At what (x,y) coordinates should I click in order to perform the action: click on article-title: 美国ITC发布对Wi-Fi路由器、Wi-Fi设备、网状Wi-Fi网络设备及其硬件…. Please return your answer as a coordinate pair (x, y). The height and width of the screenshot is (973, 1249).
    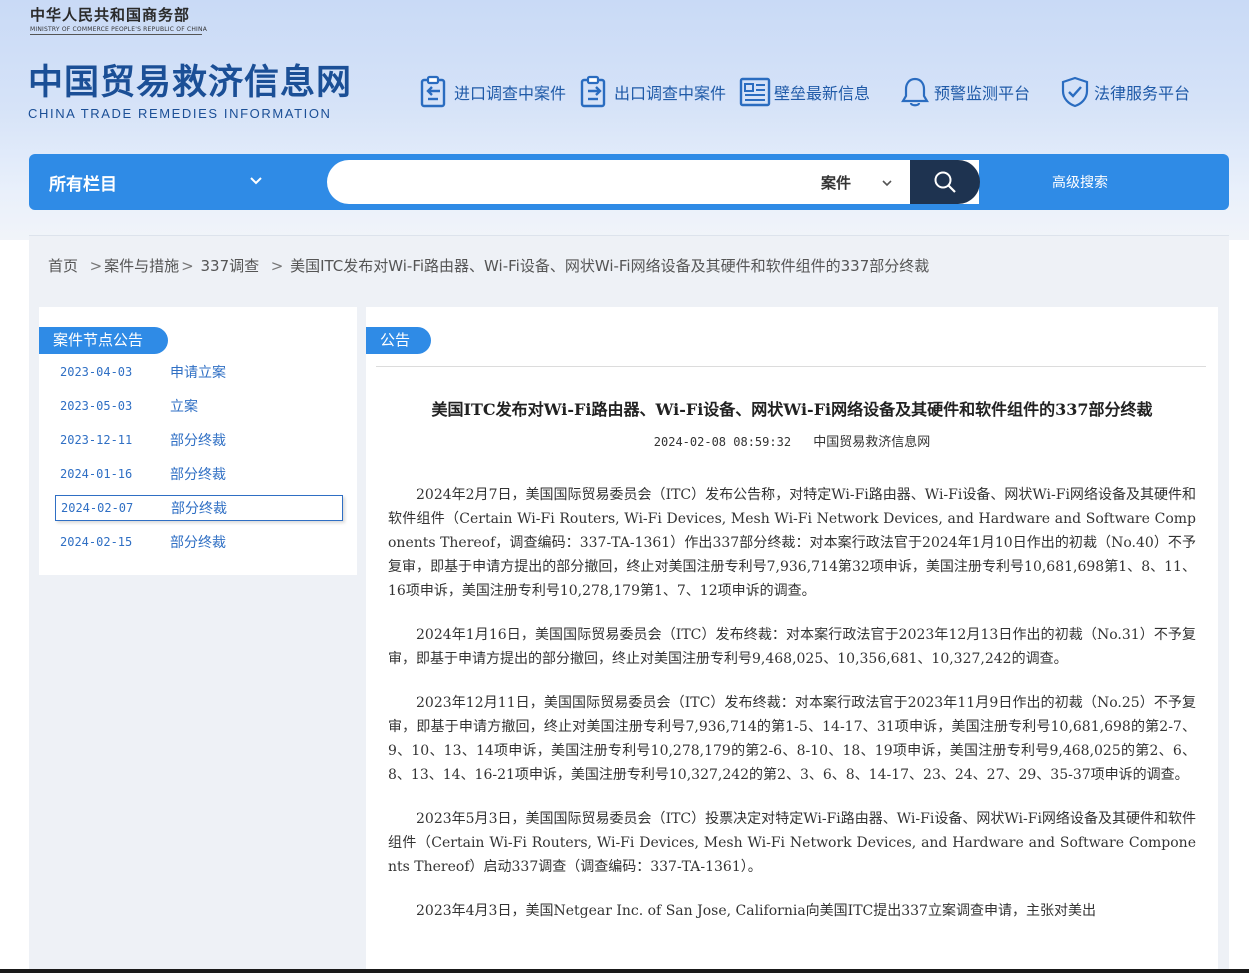
    Looking at the image, I should click on (792, 409).